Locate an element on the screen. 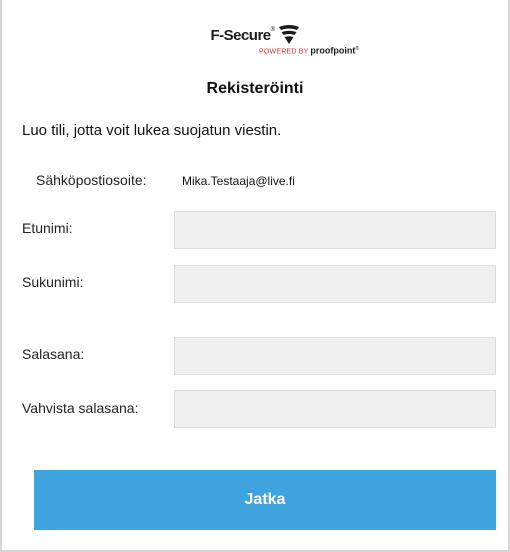  powered-by-text: POWERED BY is located at coordinates (284, 52).